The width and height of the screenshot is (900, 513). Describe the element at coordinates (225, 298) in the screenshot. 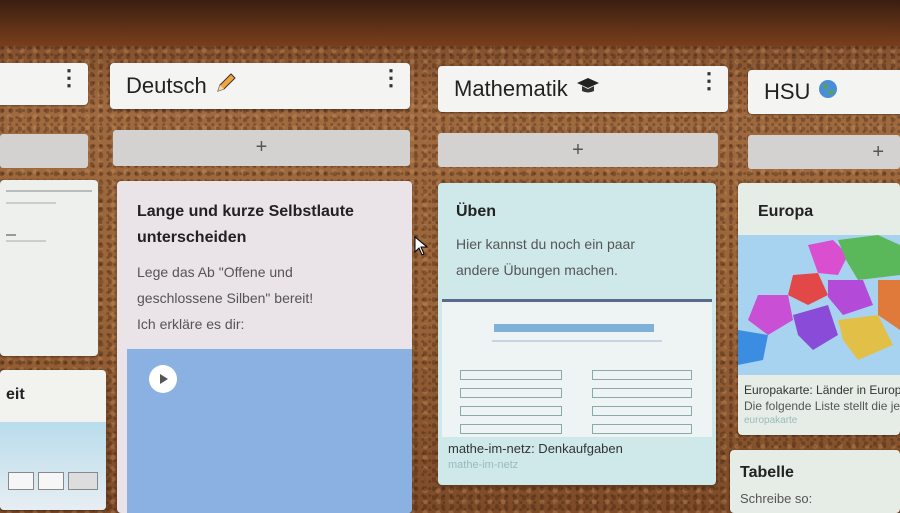

I see `deutsch-card-line: geschlossene Silben" bereit!` at that location.